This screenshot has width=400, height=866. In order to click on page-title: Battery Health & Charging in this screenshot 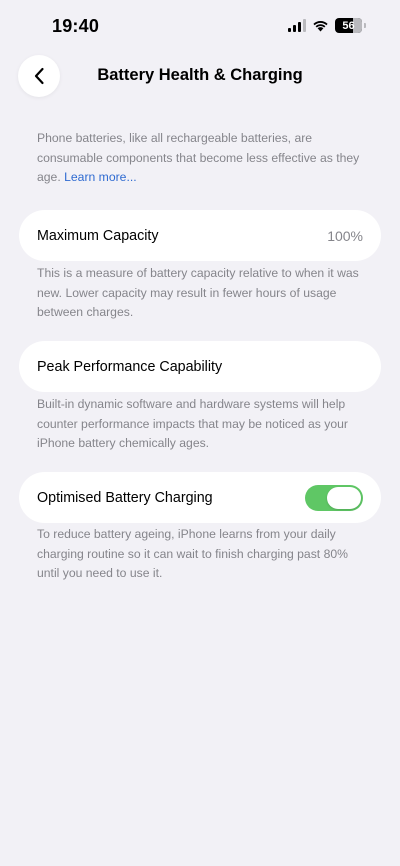, I will do `click(200, 75)`.